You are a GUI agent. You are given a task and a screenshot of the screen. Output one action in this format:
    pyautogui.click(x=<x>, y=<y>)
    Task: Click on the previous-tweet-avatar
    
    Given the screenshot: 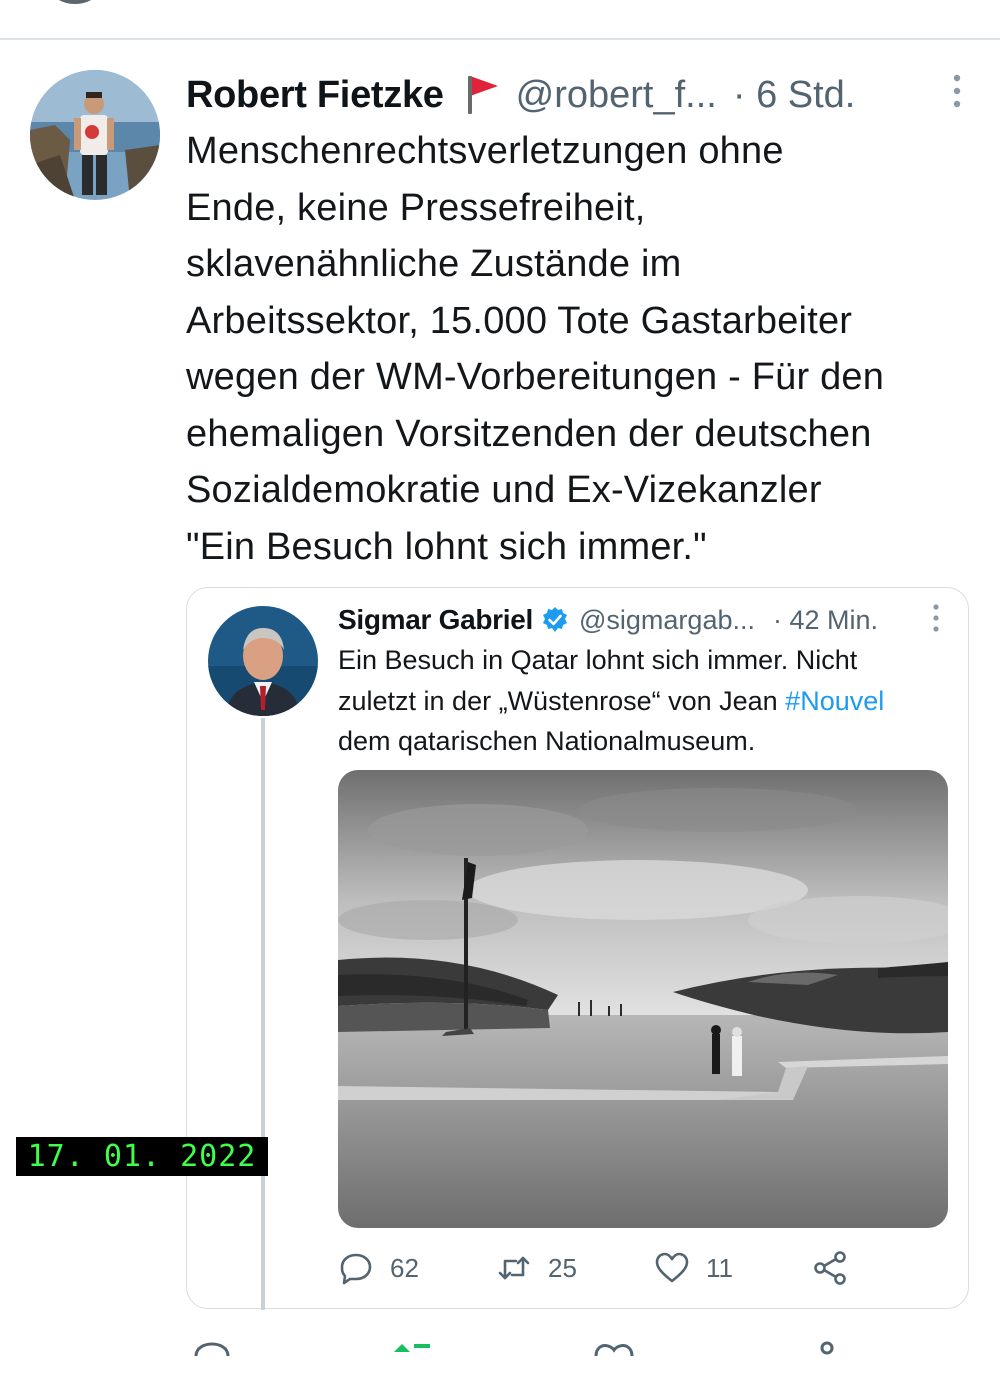 What is the action you would take?
    pyautogui.click(x=75, y=2)
    